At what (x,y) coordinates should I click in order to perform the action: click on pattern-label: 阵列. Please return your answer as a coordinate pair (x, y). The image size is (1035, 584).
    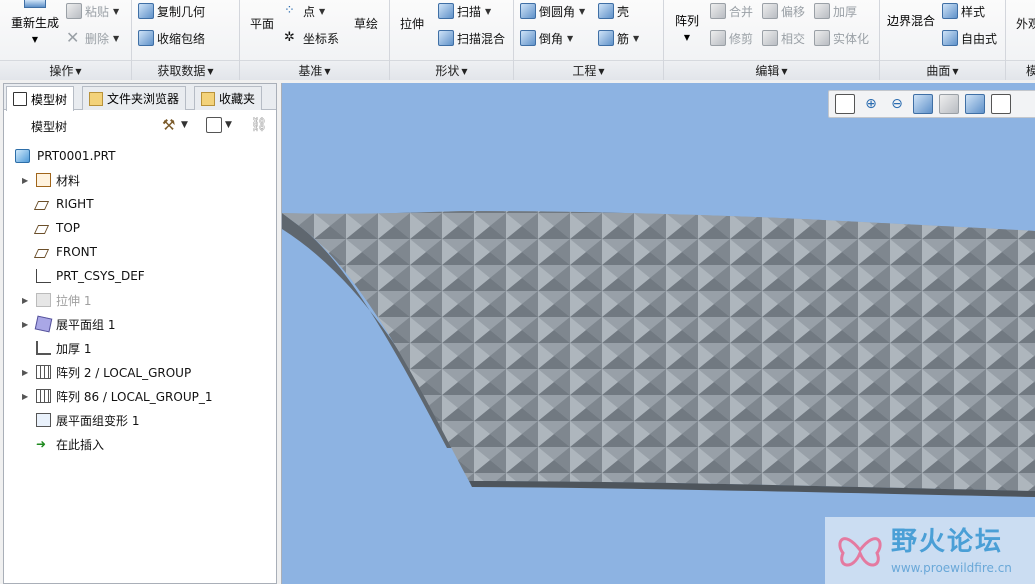
    Looking at the image, I should click on (686, 21).